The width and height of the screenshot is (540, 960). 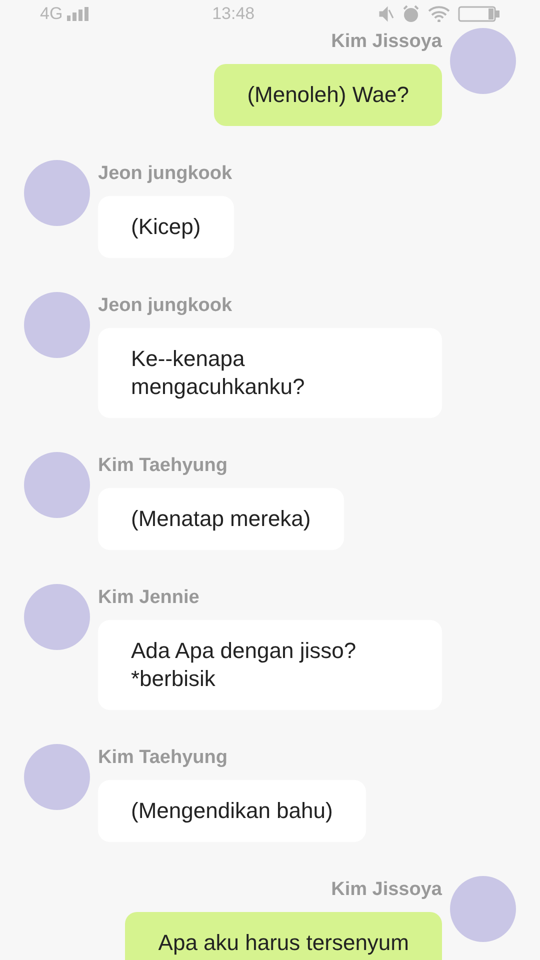 What do you see at coordinates (77, 14) in the screenshot?
I see `signal-icon` at bounding box center [77, 14].